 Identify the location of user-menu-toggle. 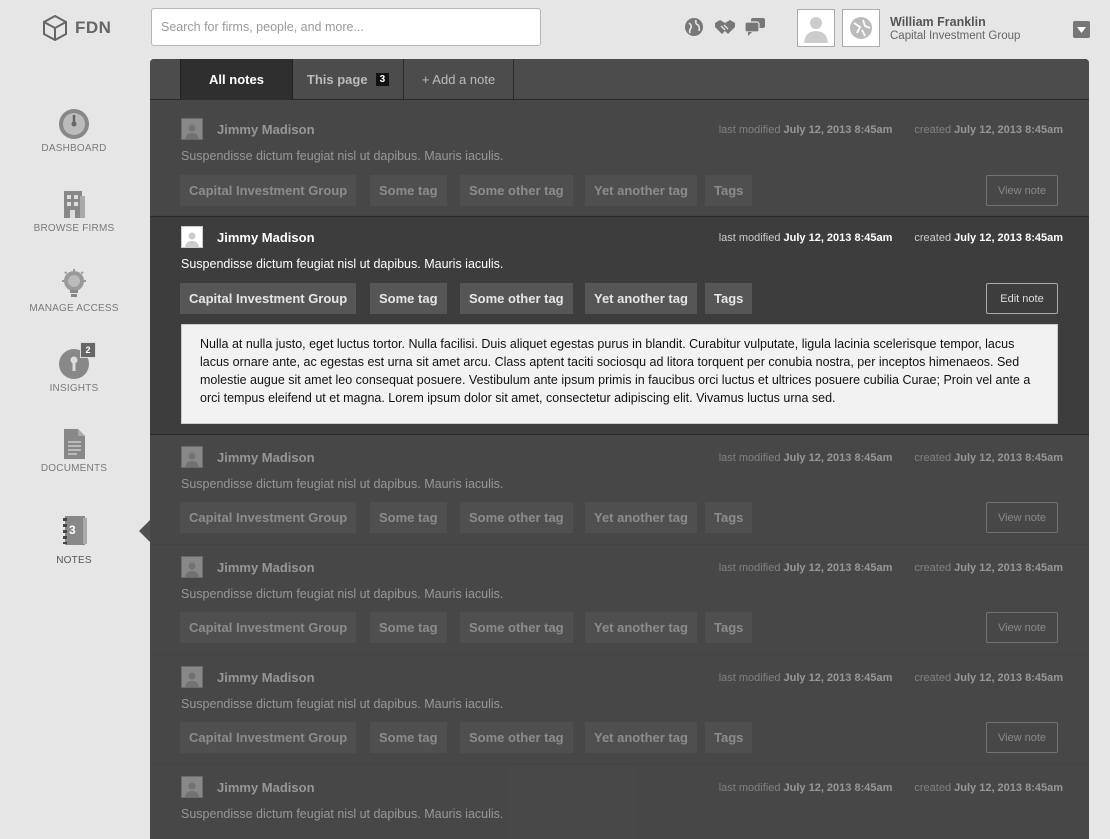
(1081, 29).